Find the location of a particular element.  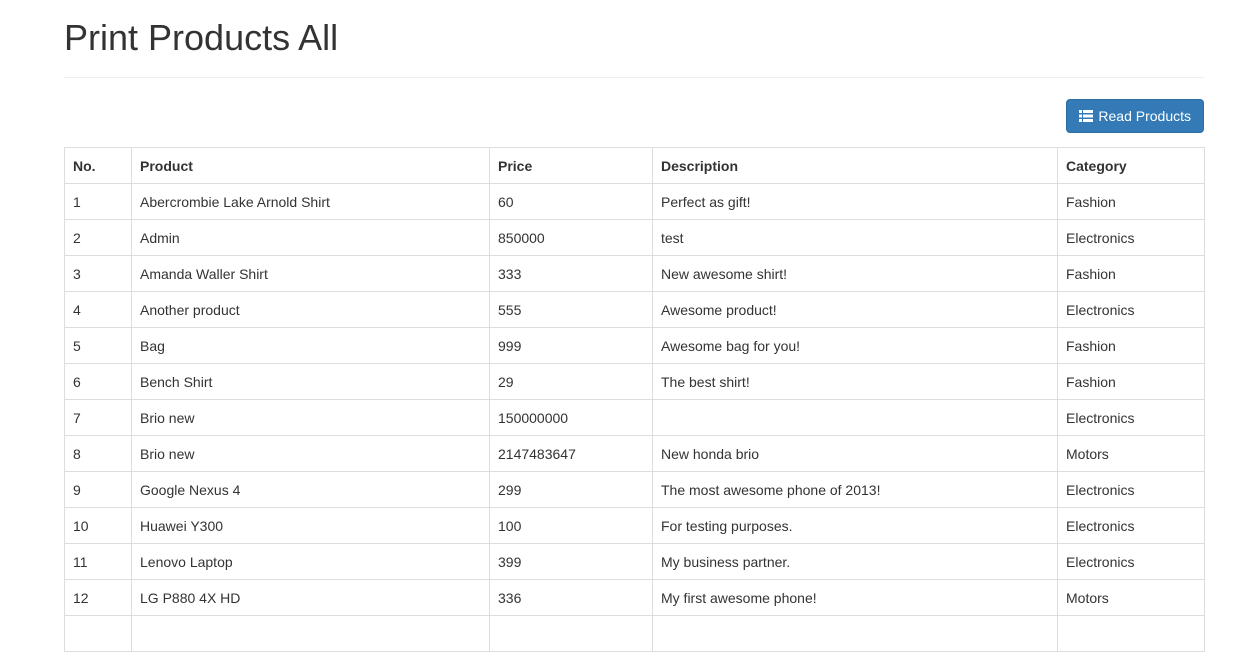

cell-description: My first awesome phone! is located at coordinates (855, 597).